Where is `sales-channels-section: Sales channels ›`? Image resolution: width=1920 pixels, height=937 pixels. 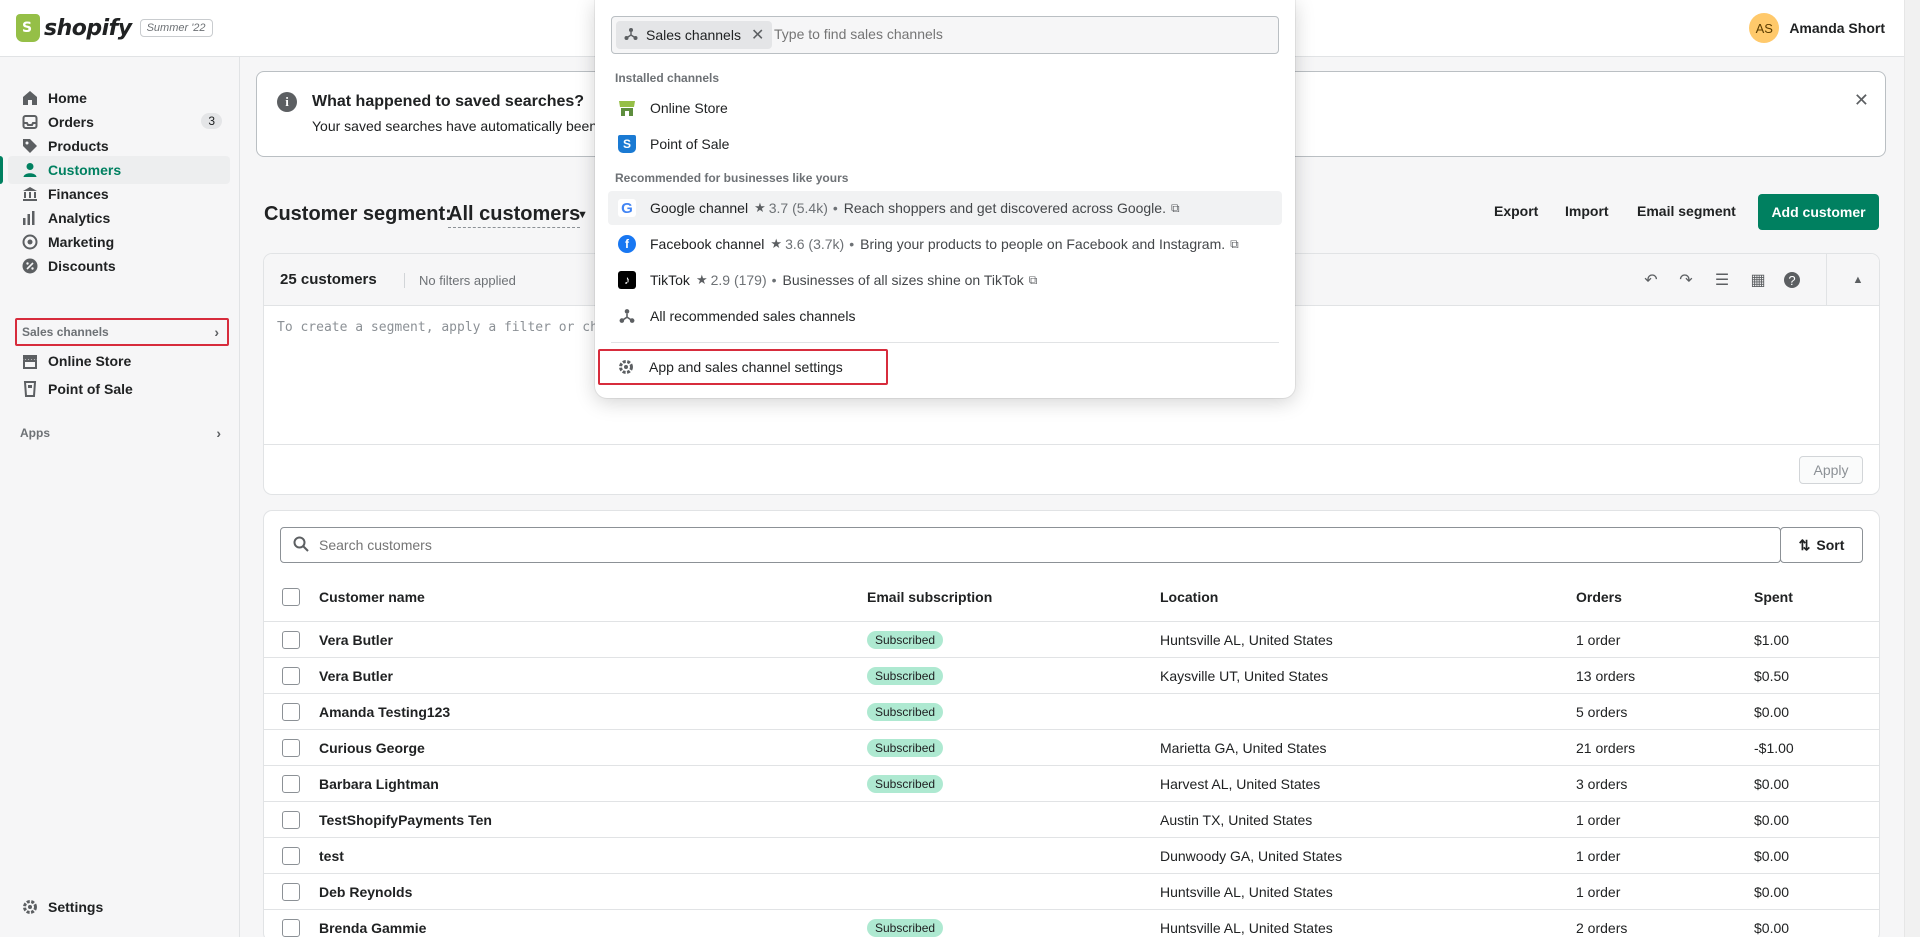
sales-channels-section: Sales channels › is located at coordinates (122, 332).